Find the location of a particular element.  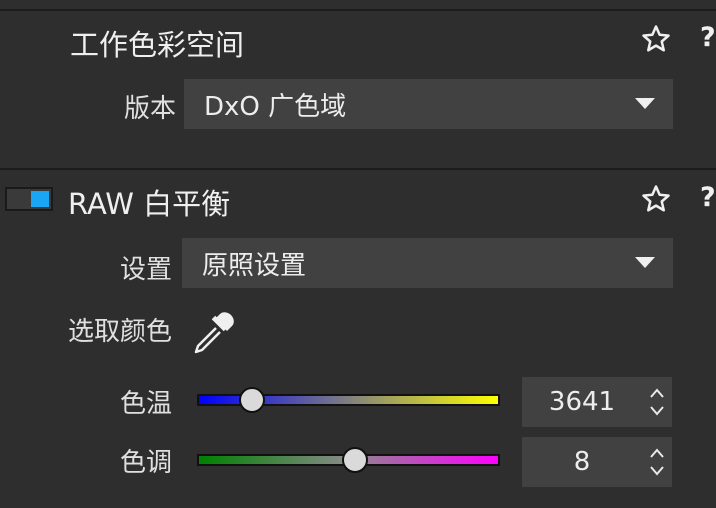

tint-field: 8 is located at coordinates (597, 462).